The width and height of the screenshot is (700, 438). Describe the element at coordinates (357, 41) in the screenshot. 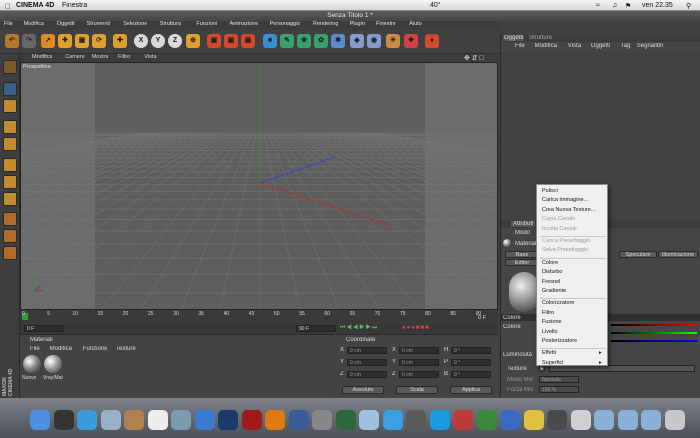

I see `floor-icon: ◆` at that location.